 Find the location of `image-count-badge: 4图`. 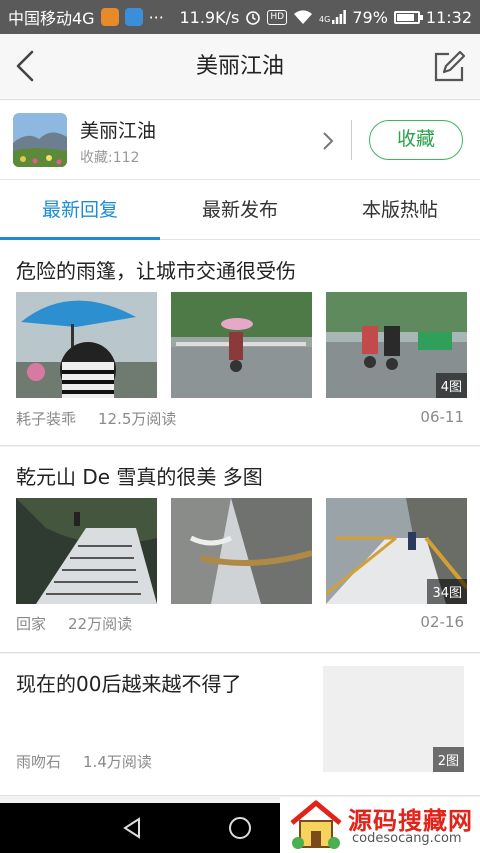

image-count-badge: 4图 is located at coordinates (451, 385).